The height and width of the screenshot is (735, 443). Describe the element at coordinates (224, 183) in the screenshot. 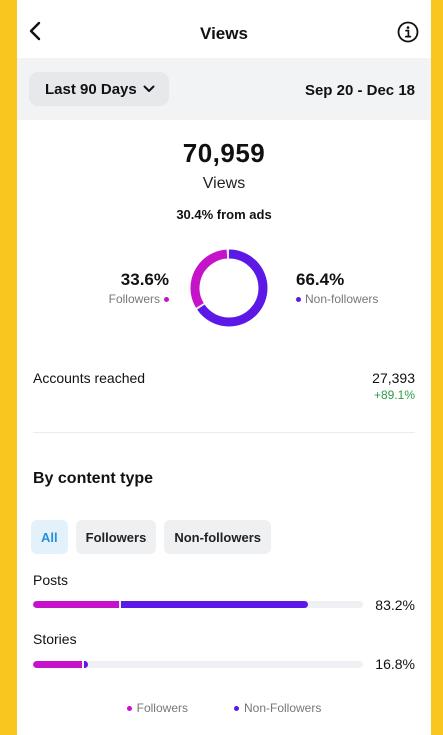

I see `total-views-label: Views` at that location.